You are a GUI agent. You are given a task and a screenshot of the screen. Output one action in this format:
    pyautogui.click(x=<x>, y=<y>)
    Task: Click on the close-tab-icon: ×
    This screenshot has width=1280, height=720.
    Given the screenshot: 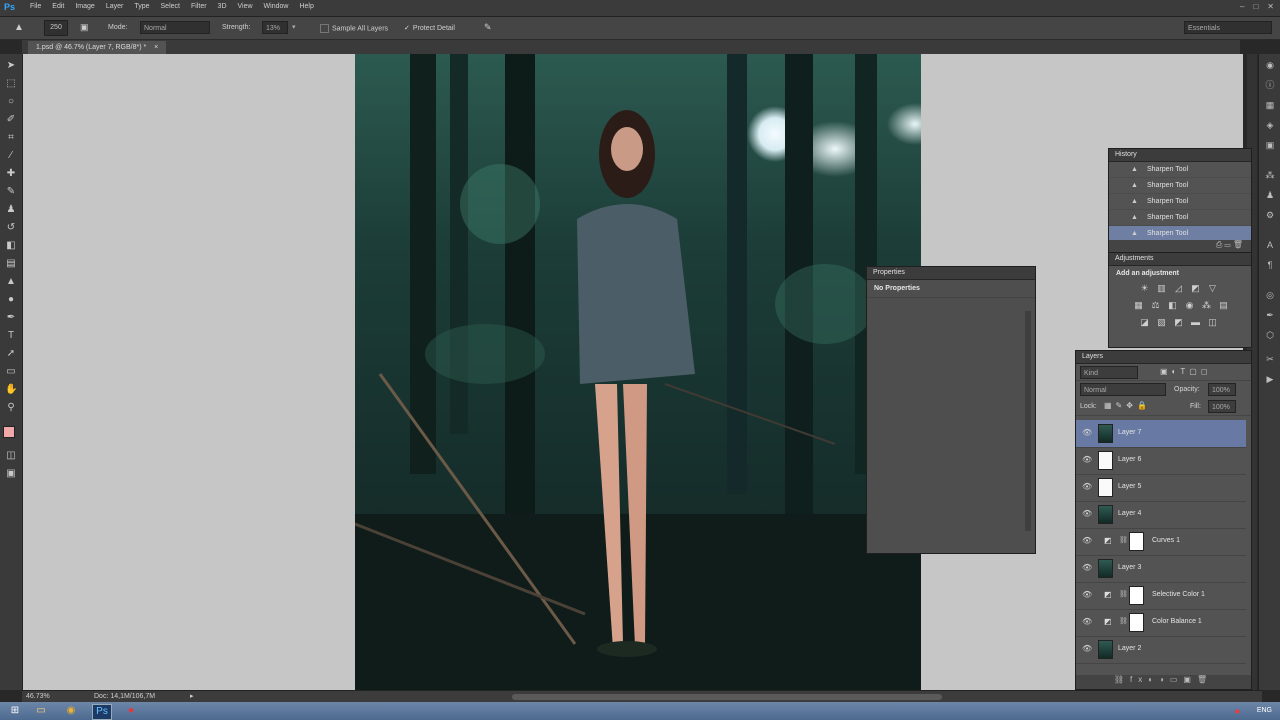 What is the action you would take?
    pyautogui.click(x=156, y=47)
    